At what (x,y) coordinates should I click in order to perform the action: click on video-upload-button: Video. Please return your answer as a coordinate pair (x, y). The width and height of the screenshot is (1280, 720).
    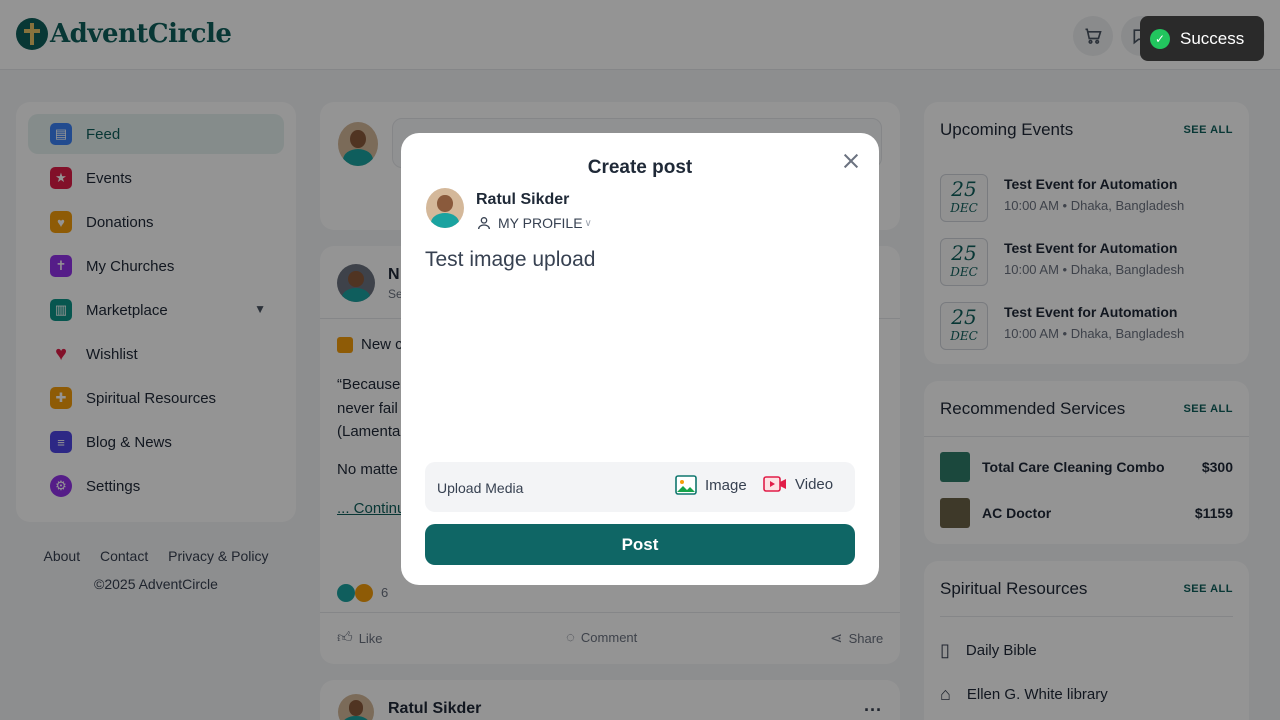
    Looking at the image, I should click on (798, 484).